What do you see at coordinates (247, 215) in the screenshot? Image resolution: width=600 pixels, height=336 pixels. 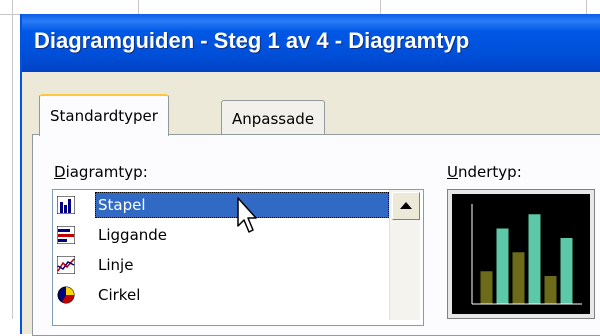 I see `mouse-cursor-icon` at bounding box center [247, 215].